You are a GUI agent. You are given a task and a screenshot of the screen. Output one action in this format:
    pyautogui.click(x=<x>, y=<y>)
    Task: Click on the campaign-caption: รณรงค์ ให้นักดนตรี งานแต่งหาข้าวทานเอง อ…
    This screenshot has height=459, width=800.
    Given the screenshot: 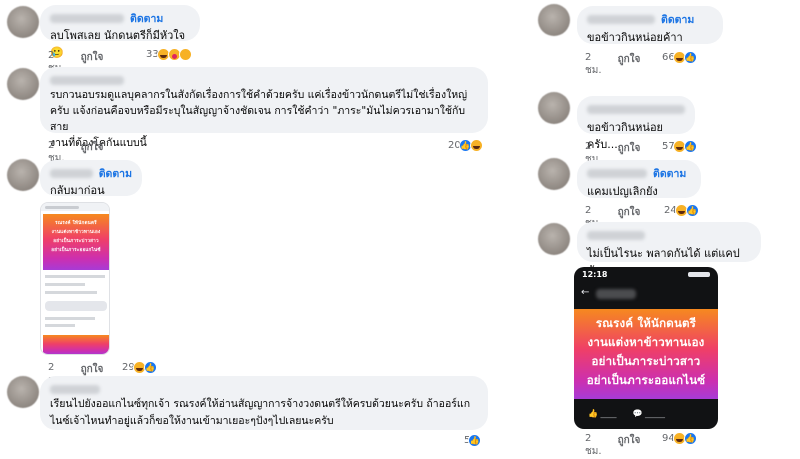 What is the action you would take?
    pyautogui.click(x=646, y=351)
    